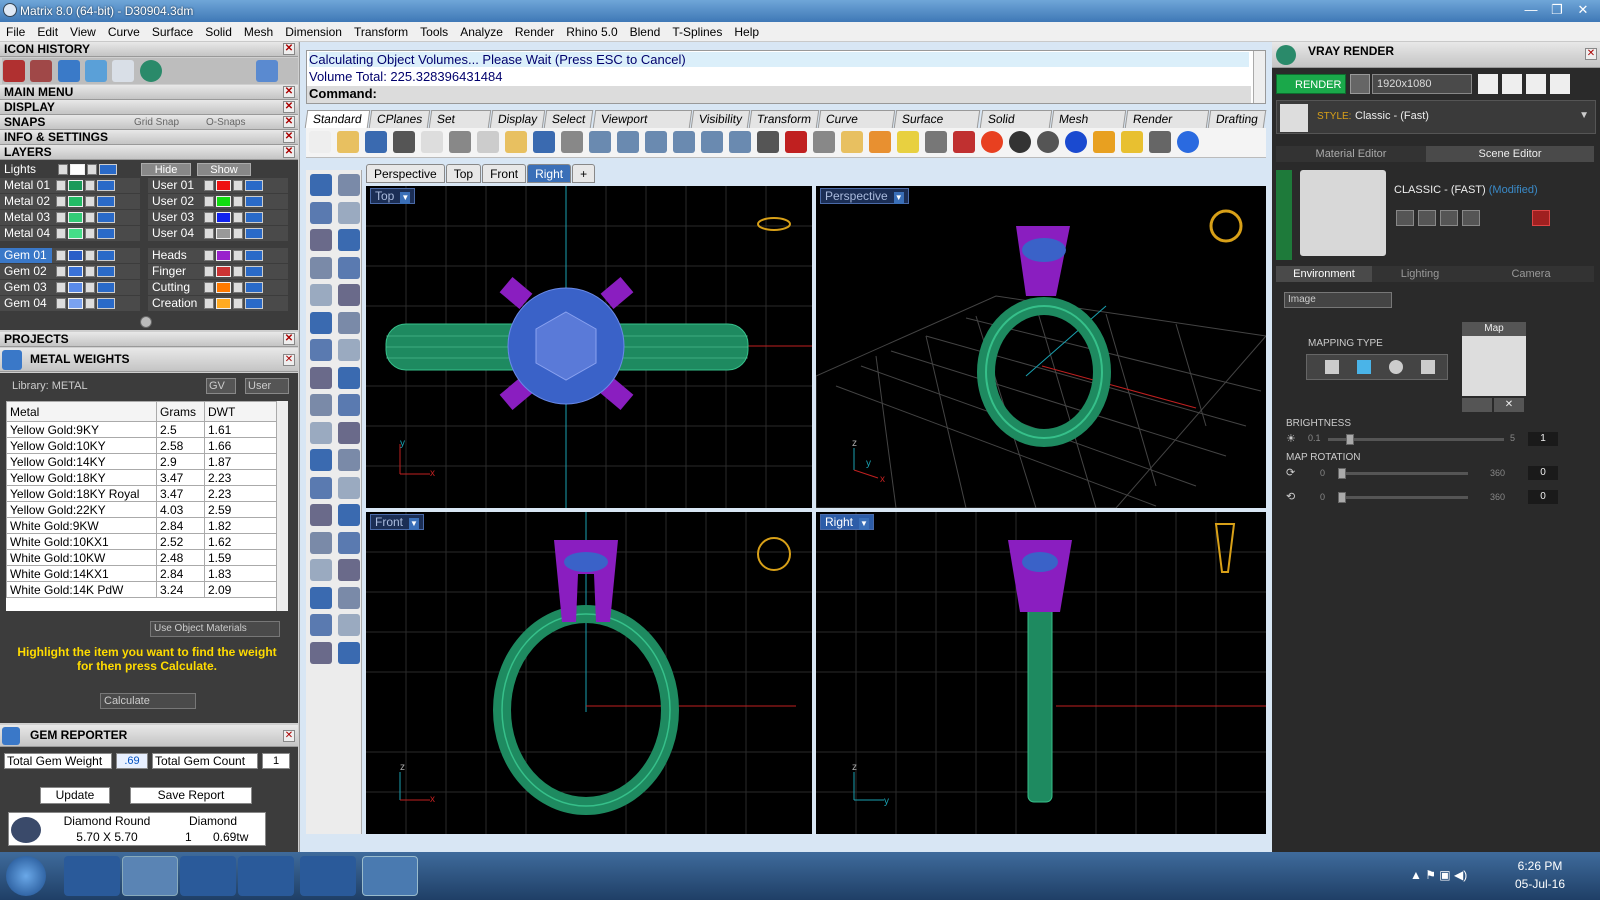 This screenshot has height=900, width=1600. What do you see at coordinates (92, 876) in the screenshot?
I see `internet-explorer-icon` at bounding box center [92, 876].